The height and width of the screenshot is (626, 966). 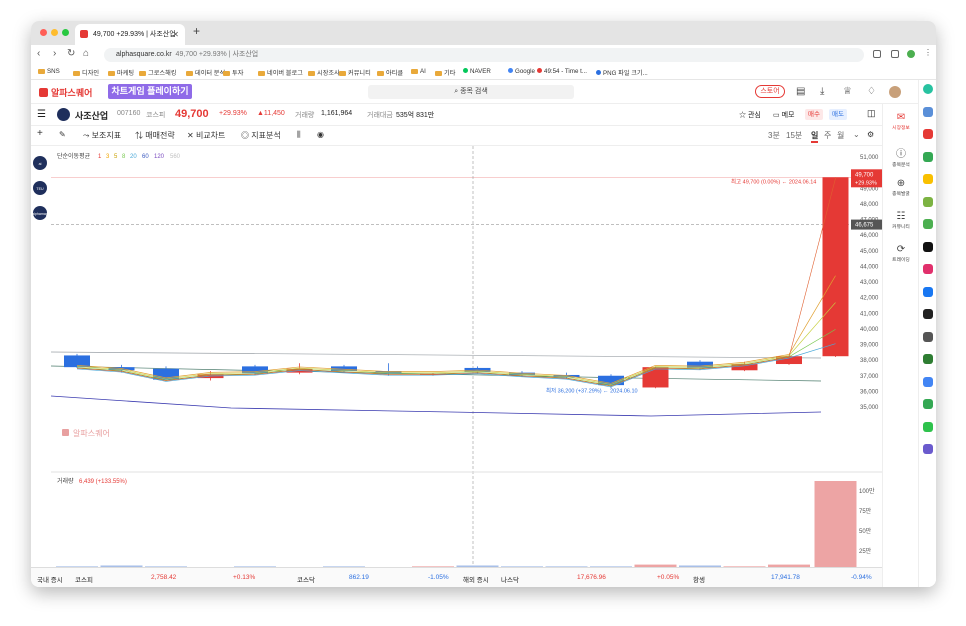 What do you see at coordinates (100, 157) in the screenshot?
I see `ma-legend-item: 1` at bounding box center [100, 157].